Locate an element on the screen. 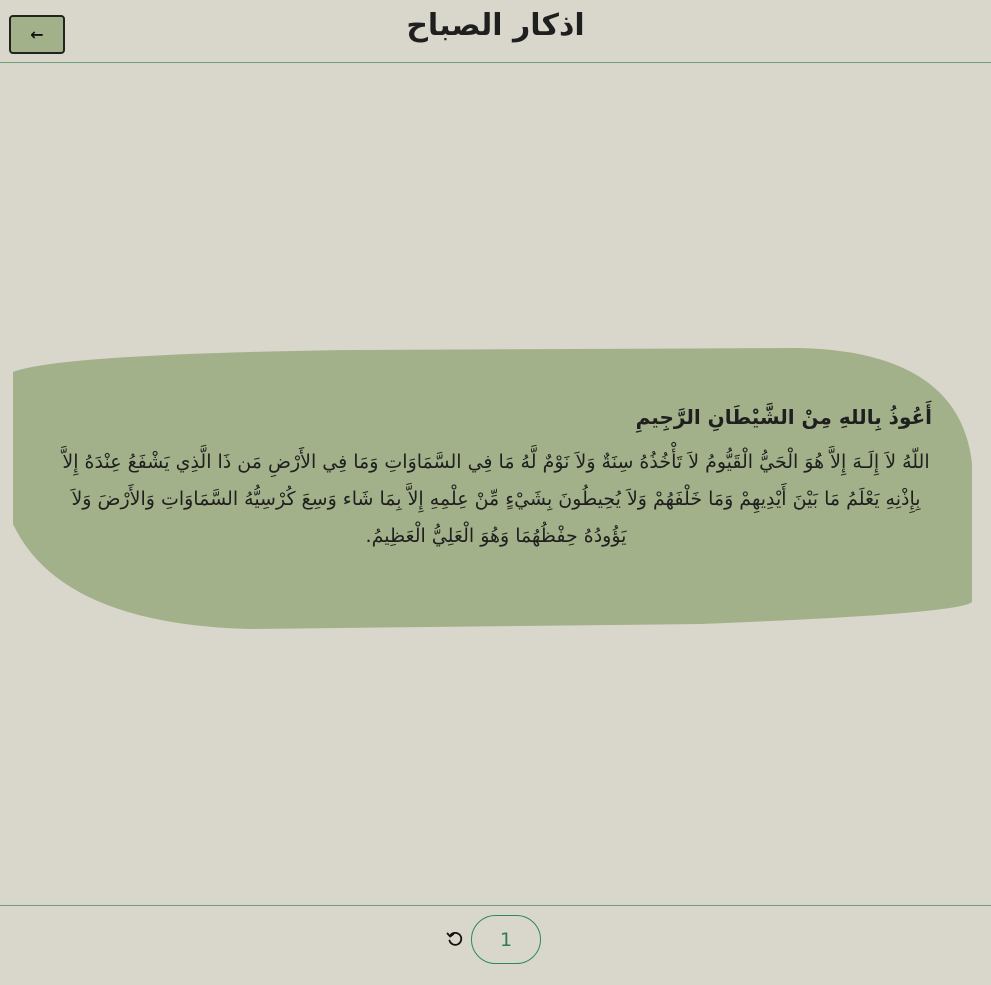  counter-button: 1 is located at coordinates (506, 939).